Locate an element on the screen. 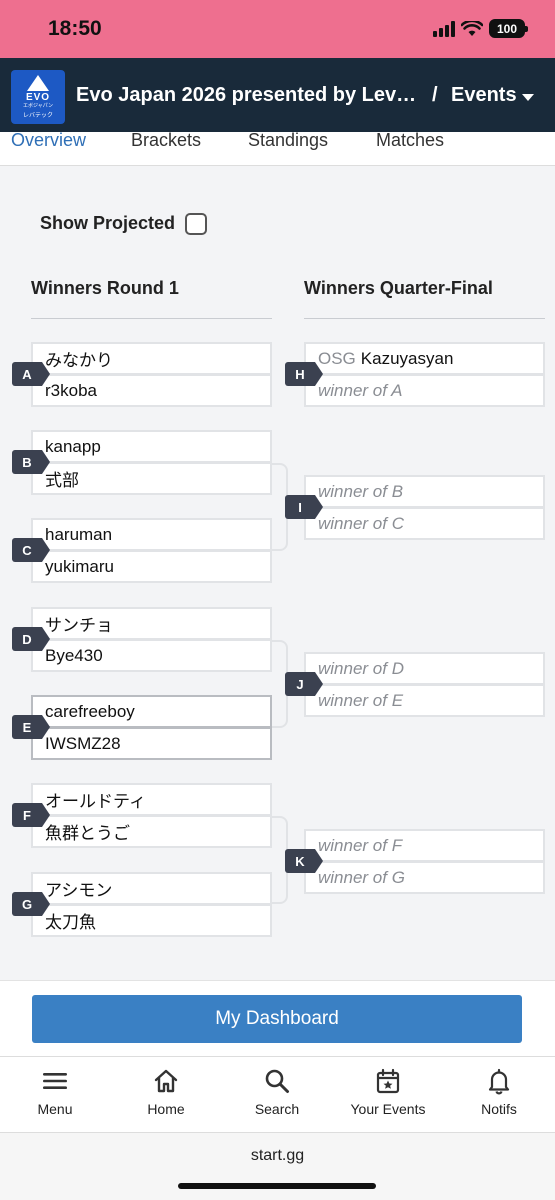  match-slot: サンチョ is located at coordinates (151, 623).